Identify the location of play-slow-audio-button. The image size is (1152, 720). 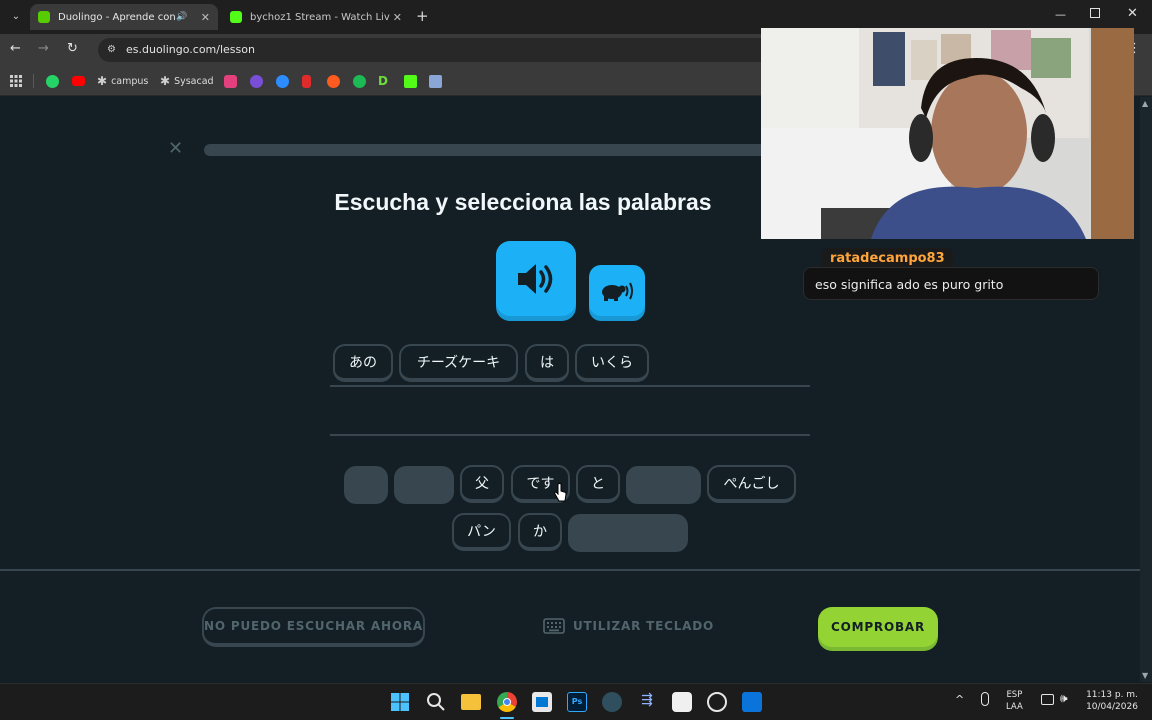
(617, 290).